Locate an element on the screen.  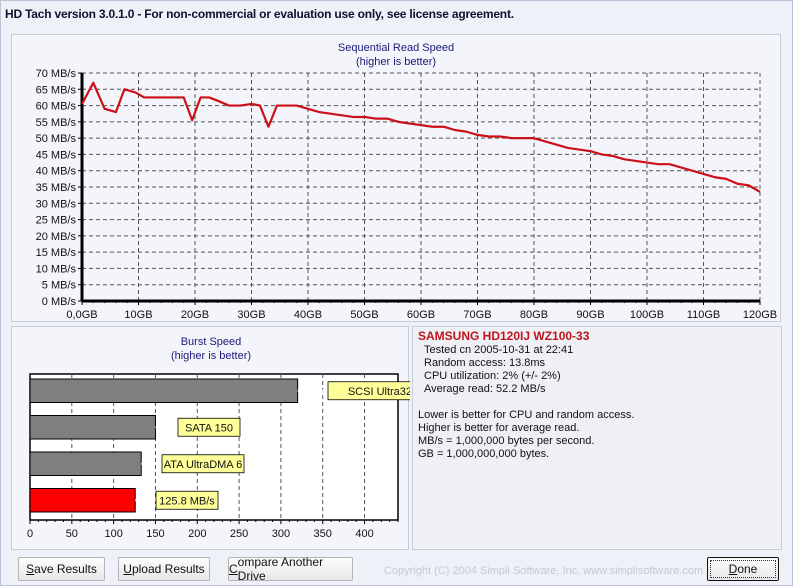
x-tick-label: 90GB is located at coordinates (590, 315).